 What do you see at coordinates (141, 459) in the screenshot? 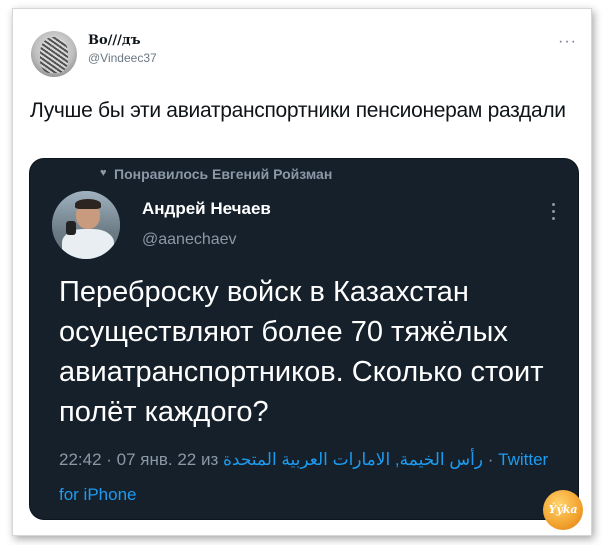
I see `tweet-timestamp: 22:42 · 07 янв. 22 из` at bounding box center [141, 459].